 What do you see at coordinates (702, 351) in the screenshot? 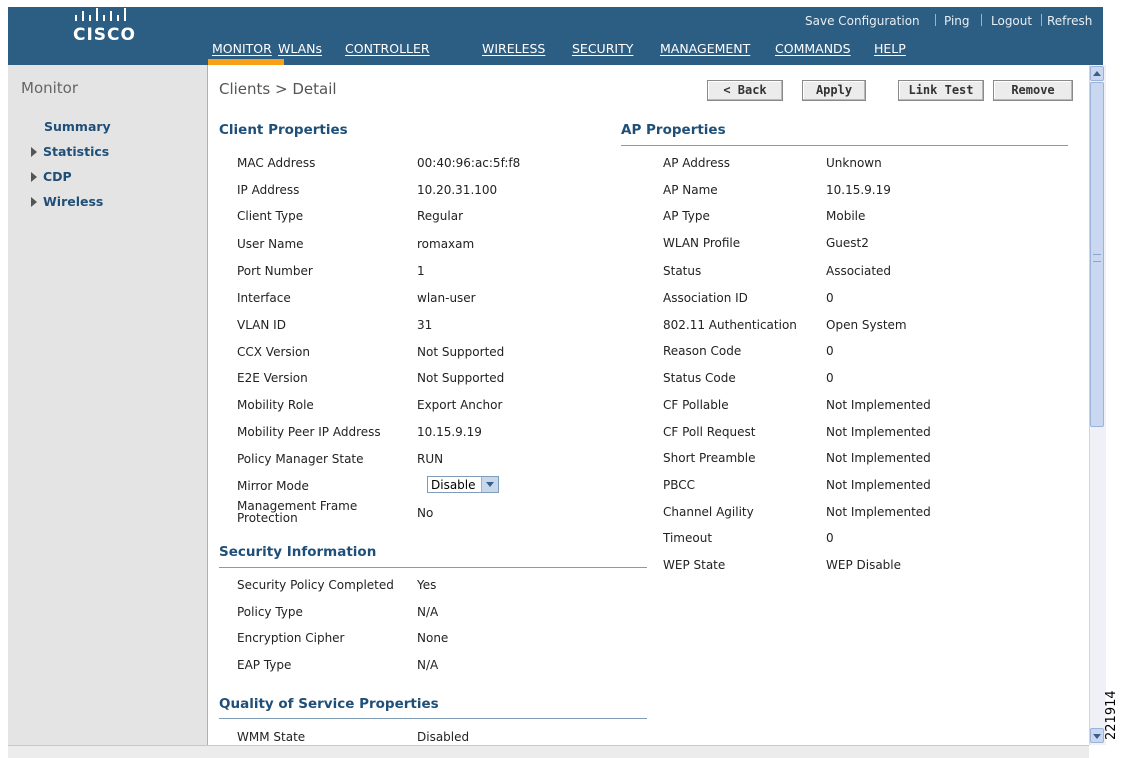
I see `field-label: Reason Code` at bounding box center [702, 351].